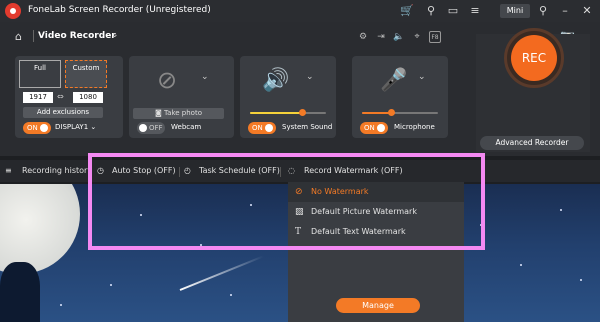  I want to click on microphone-toggle: ON, so click(374, 128).